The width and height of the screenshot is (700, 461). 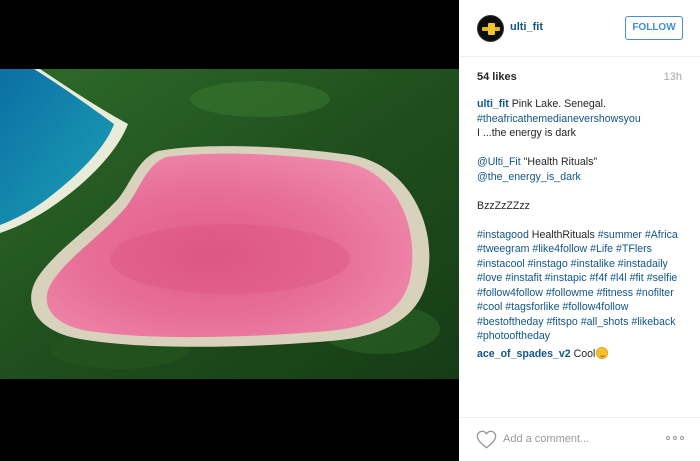 I want to click on hashtag-link: #fit, so click(x=637, y=278).